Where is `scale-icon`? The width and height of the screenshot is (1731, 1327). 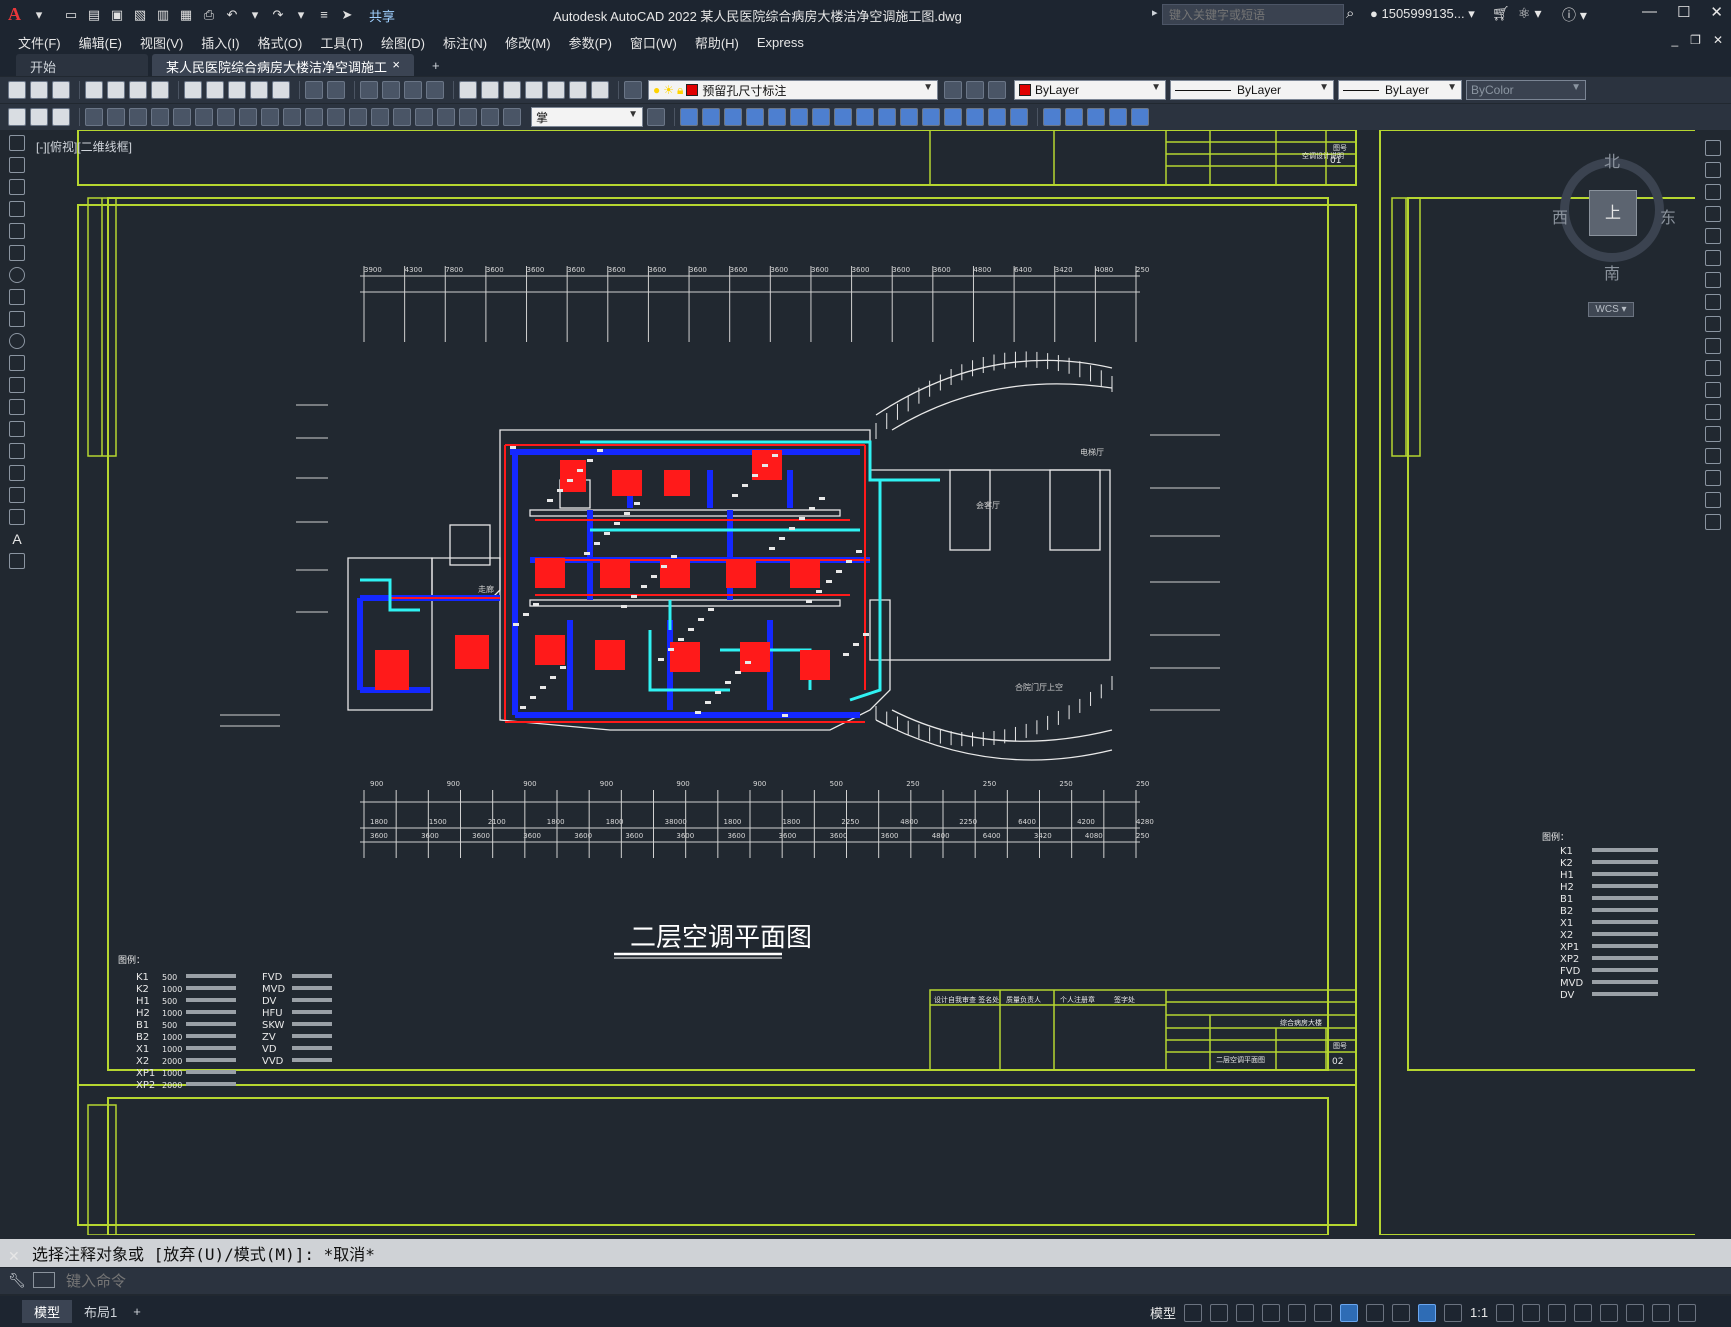
scale-icon is located at coordinates (843, 117).